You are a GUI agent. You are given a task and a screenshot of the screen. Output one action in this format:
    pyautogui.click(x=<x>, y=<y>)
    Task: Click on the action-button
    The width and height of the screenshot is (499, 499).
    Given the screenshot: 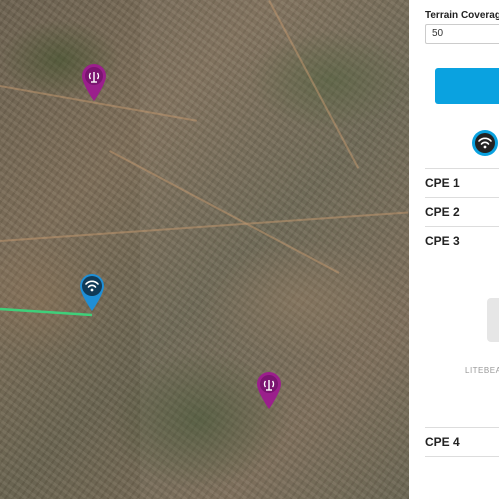 What is the action you would take?
    pyautogui.click(x=467, y=86)
    